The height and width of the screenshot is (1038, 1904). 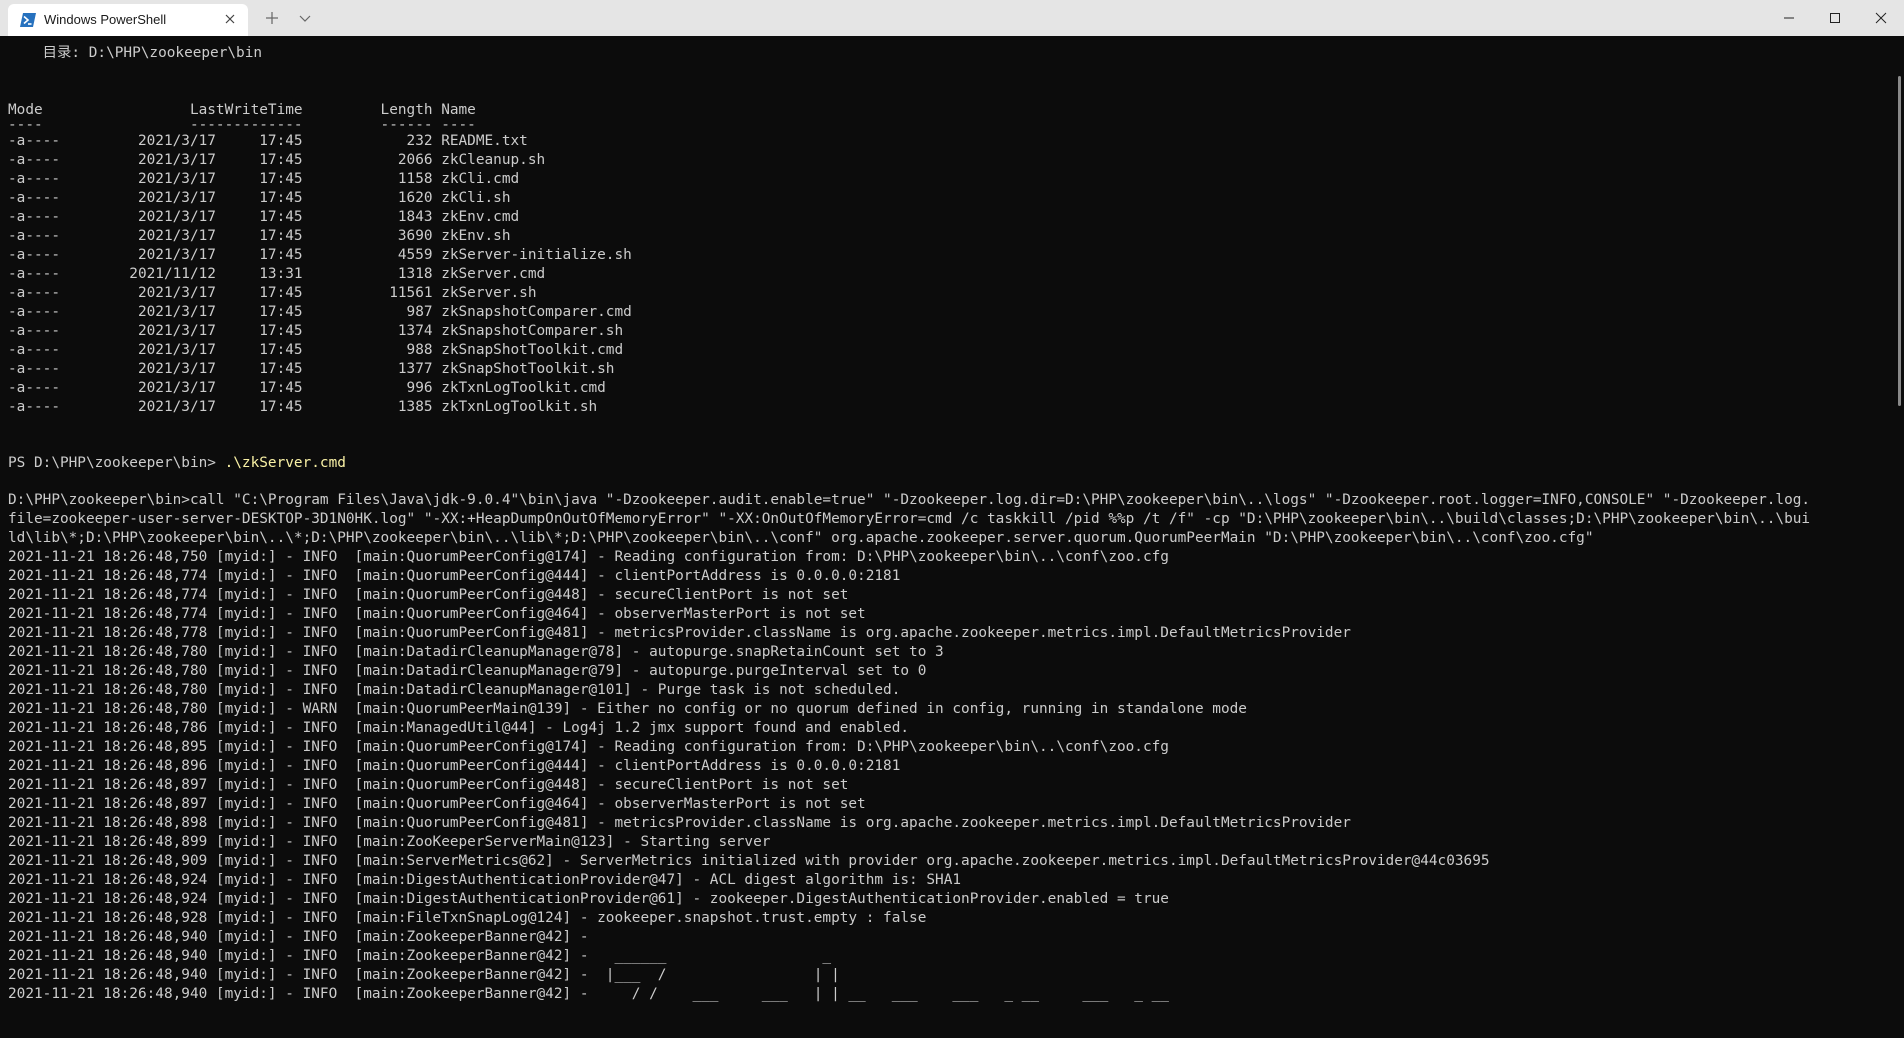 I want to click on tab-windows-powershell: Windows PowerShell, so click(x=128, y=20).